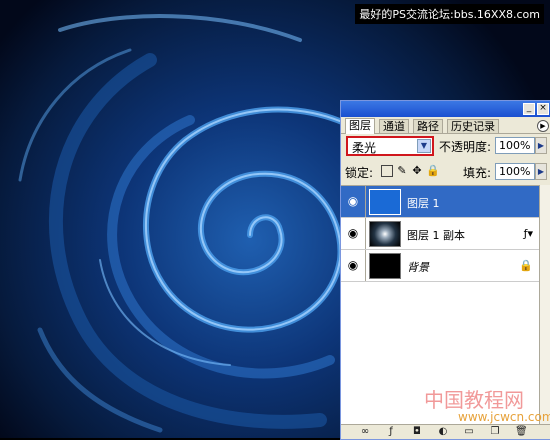 Image resolution: width=550 pixels, height=440 pixels. Describe the element at coordinates (387, 171) in the screenshot. I see `lock-transparent-icon` at that location.